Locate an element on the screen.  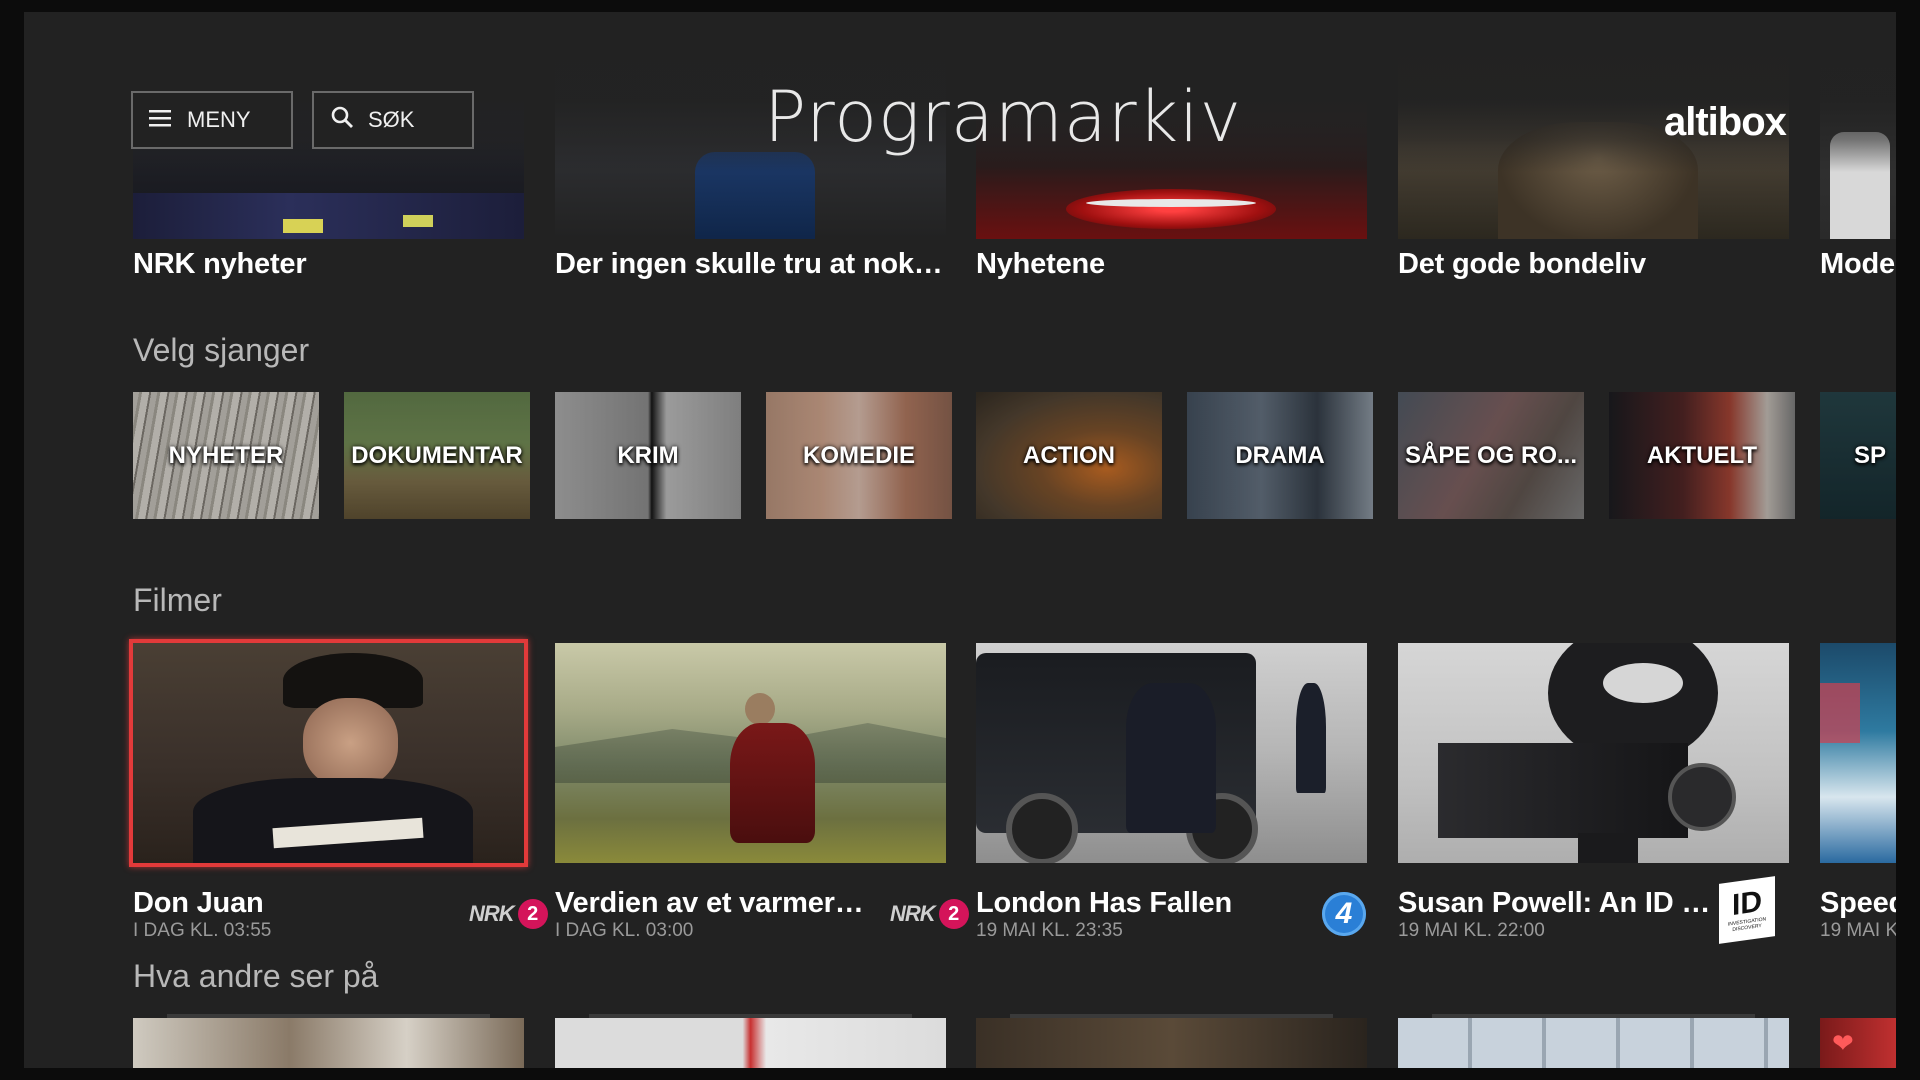
others-section-label: Hva andre ser på is located at coordinates (256, 976).